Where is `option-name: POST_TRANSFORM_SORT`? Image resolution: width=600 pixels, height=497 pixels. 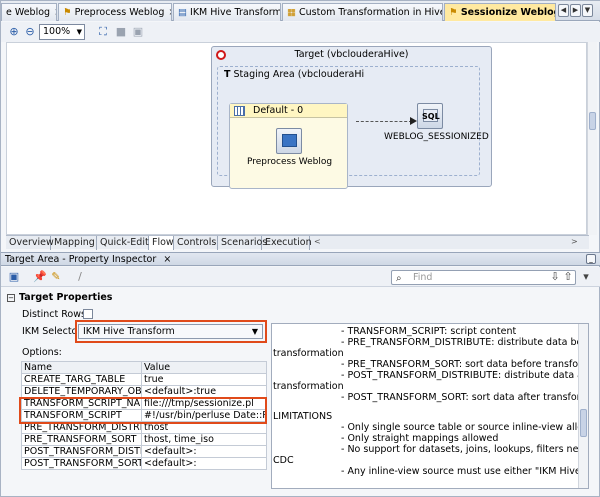
option-name: POST_TRANSFORM_SORT is located at coordinates (81, 463).